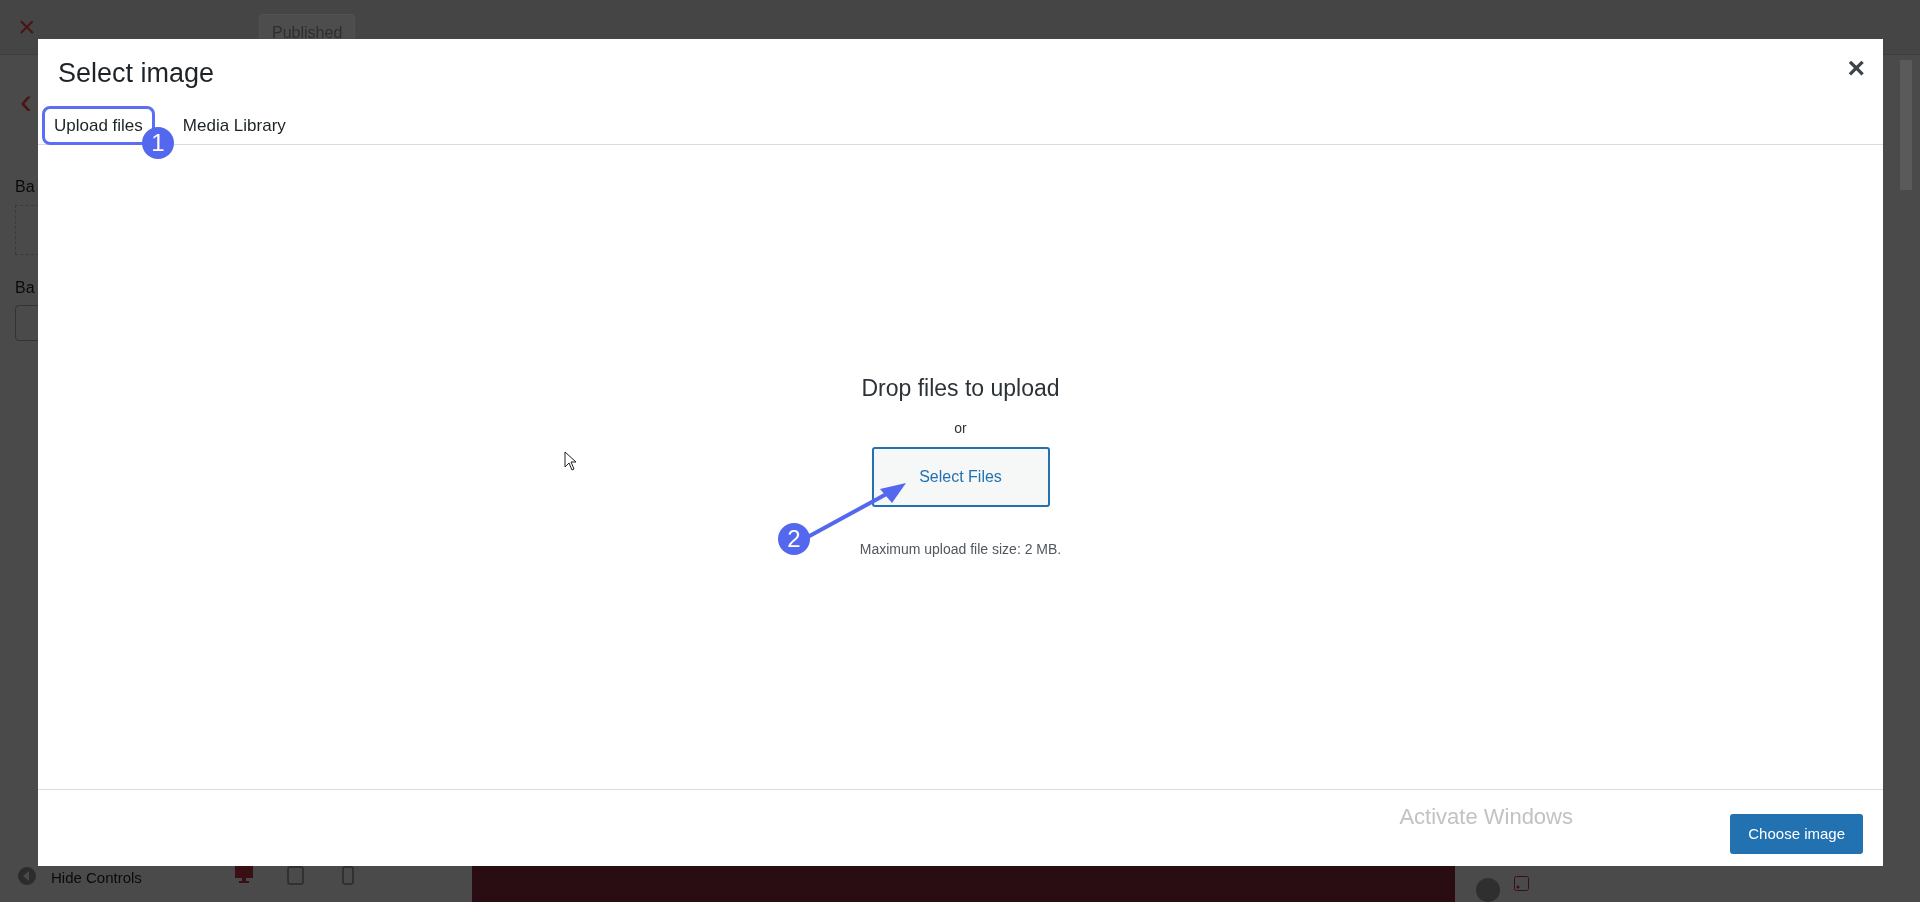 This screenshot has height=902, width=1920. Describe the element at coordinates (960, 476) in the screenshot. I see `select-files-button: Select Files` at that location.